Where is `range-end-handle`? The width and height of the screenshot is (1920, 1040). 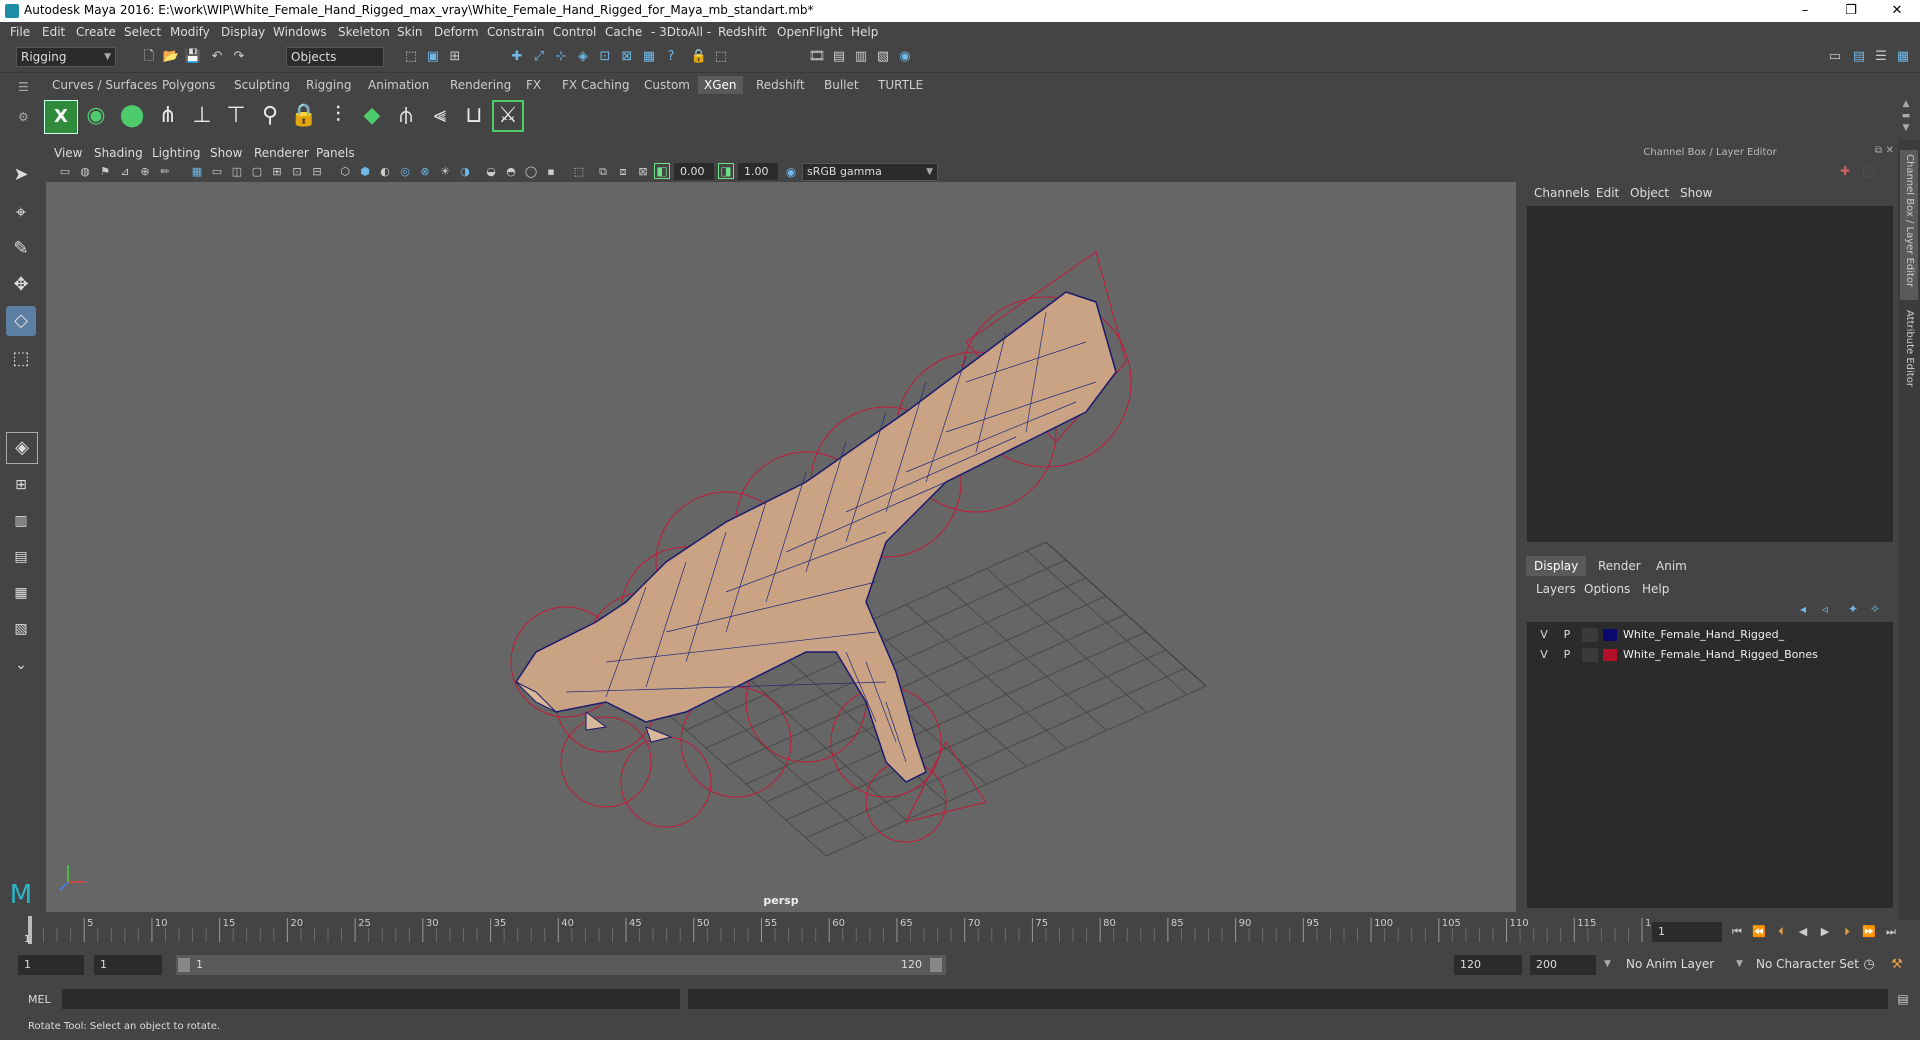
range-end-handle is located at coordinates (936, 965).